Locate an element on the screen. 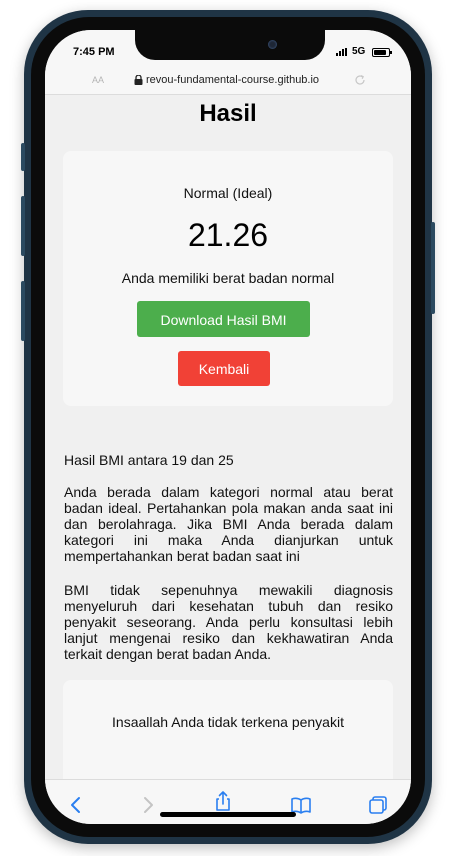 The height and width of the screenshot is (856, 450). bmi-category: Normal (Ideal) is located at coordinates (228, 193).